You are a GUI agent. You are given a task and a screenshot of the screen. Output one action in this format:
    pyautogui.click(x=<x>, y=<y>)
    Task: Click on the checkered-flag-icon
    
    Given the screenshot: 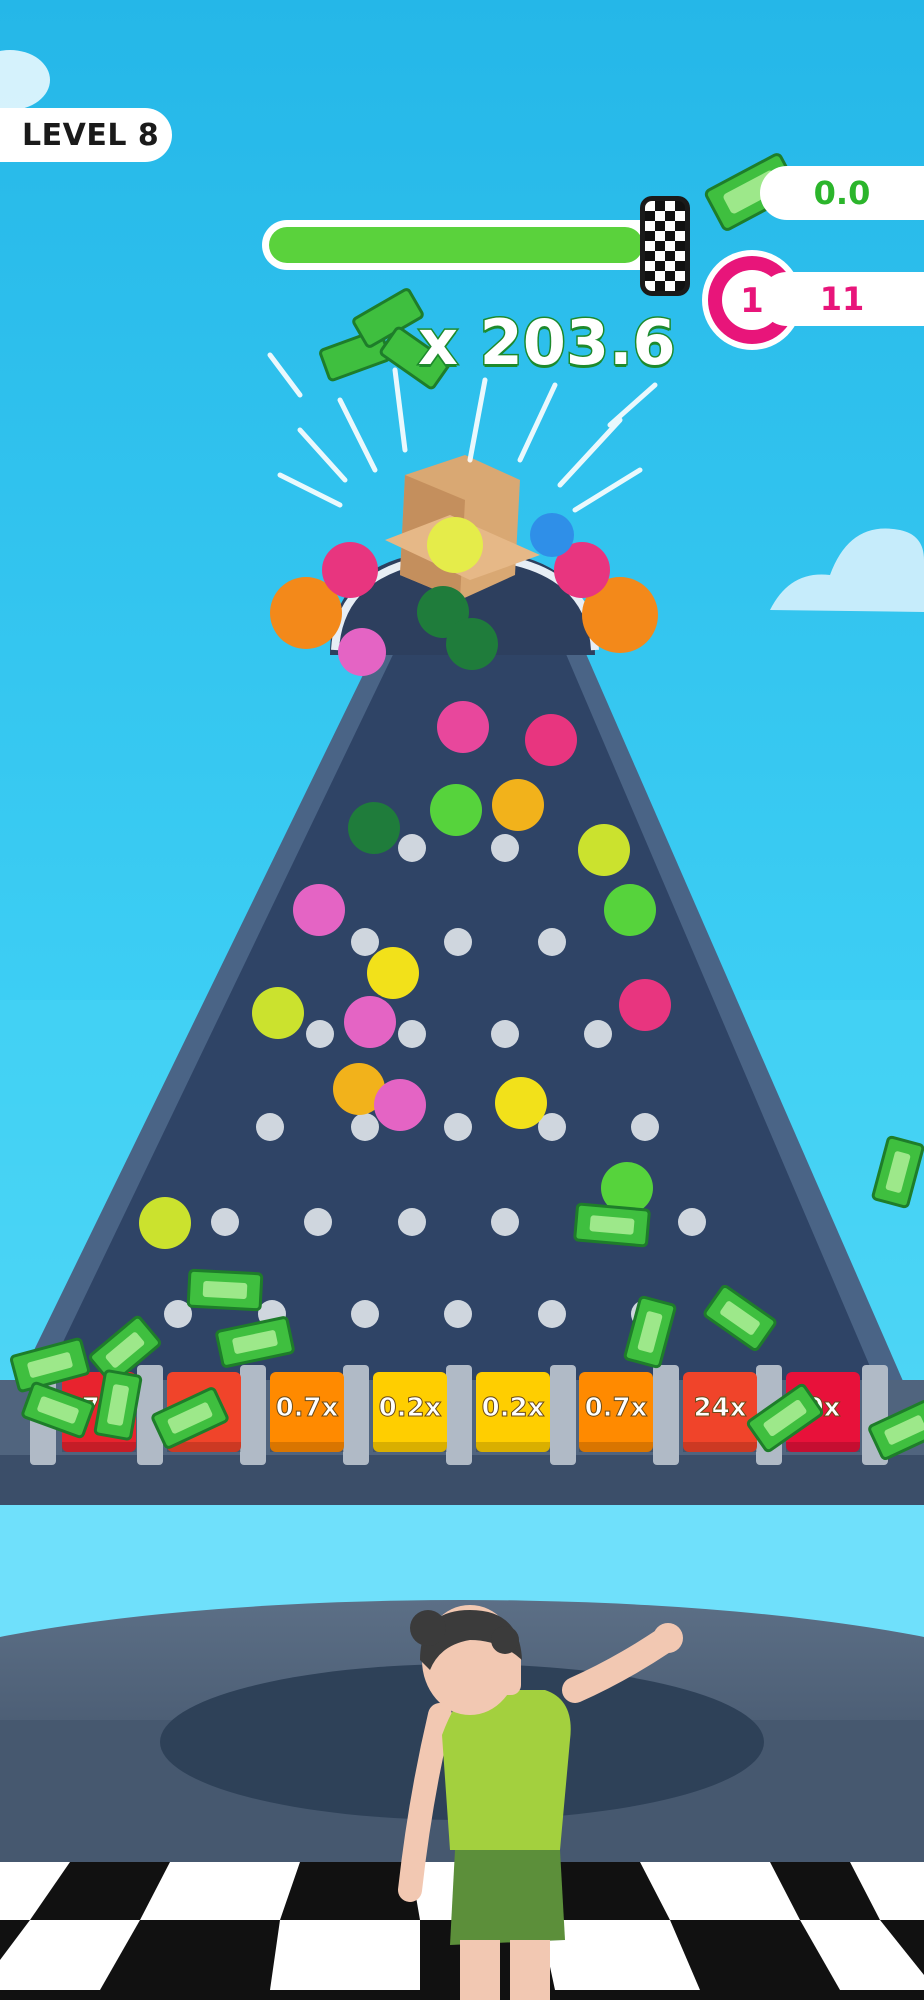 What is the action you would take?
    pyautogui.click(x=665, y=246)
    